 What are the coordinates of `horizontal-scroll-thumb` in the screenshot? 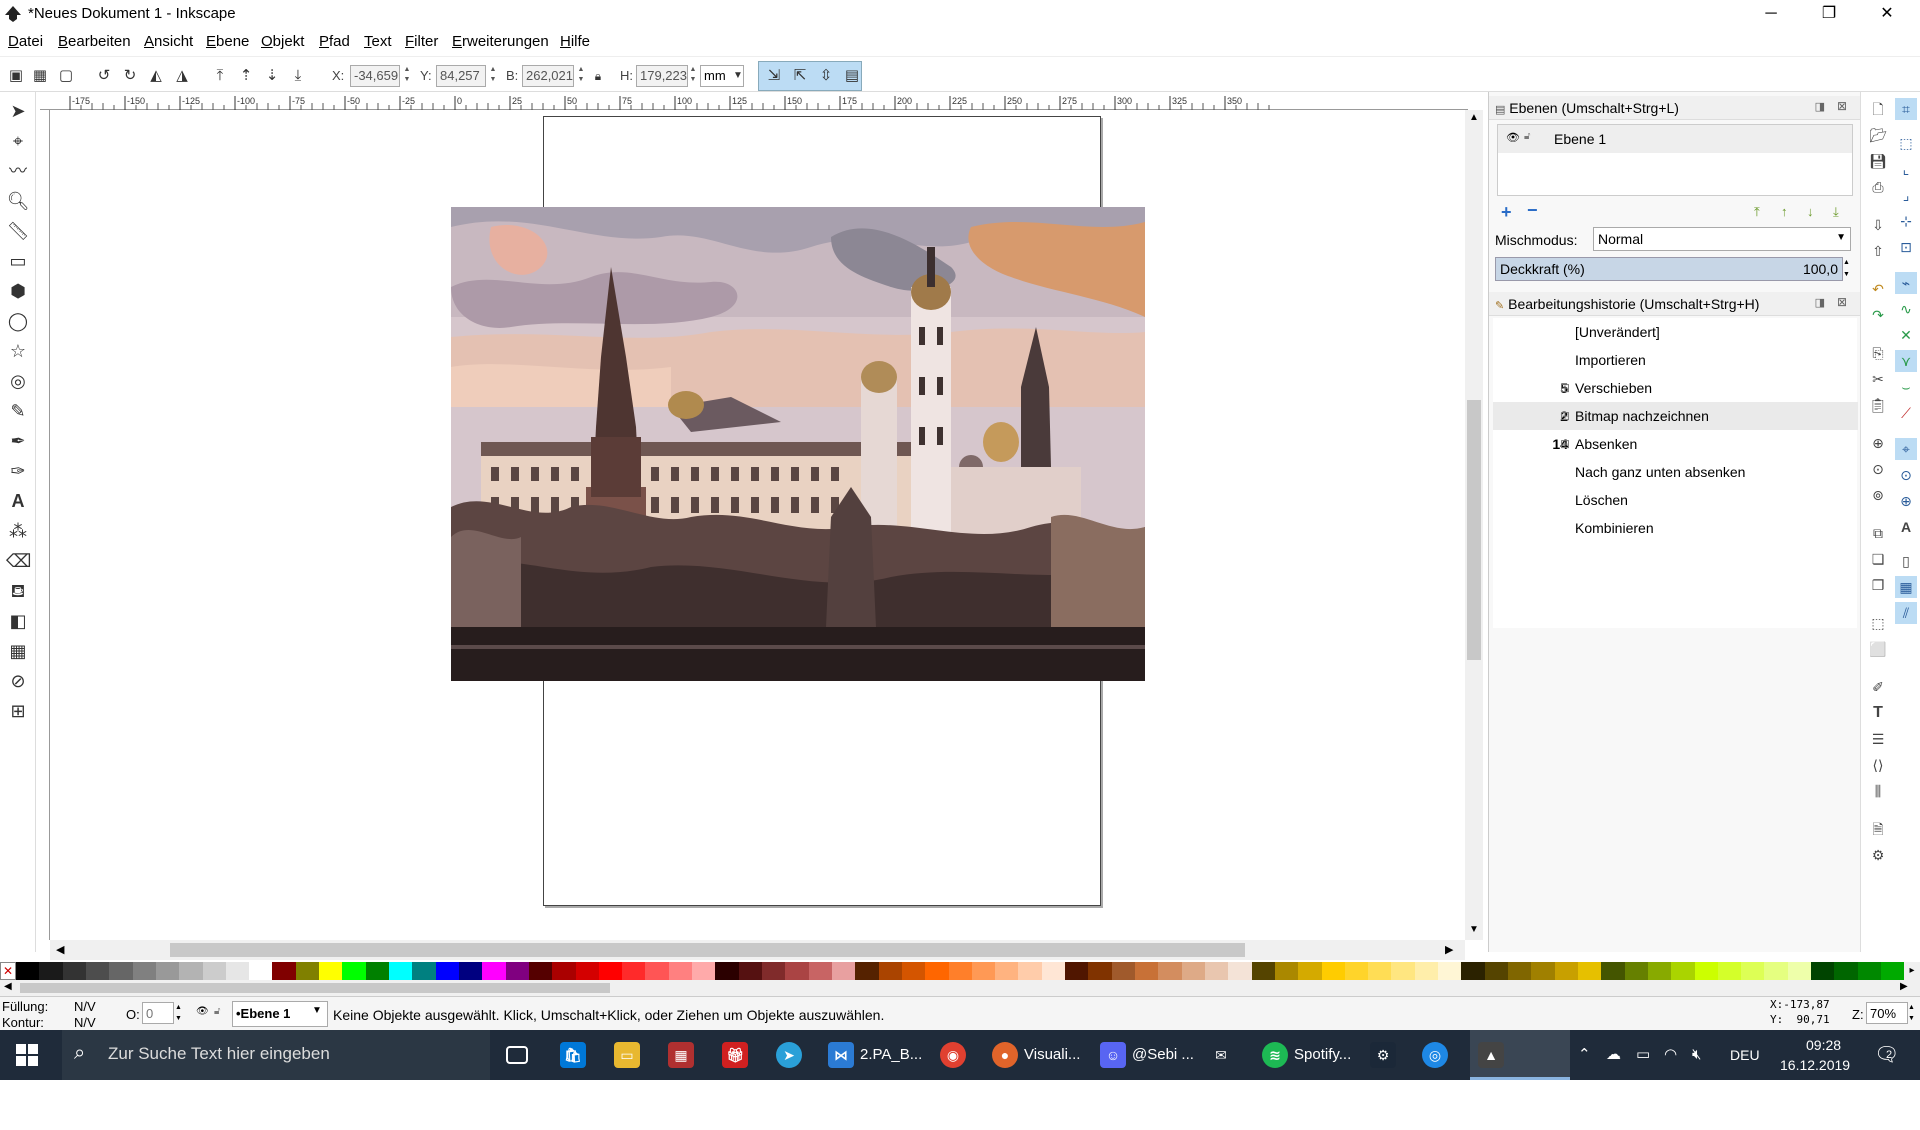 It's located at (707, 950).